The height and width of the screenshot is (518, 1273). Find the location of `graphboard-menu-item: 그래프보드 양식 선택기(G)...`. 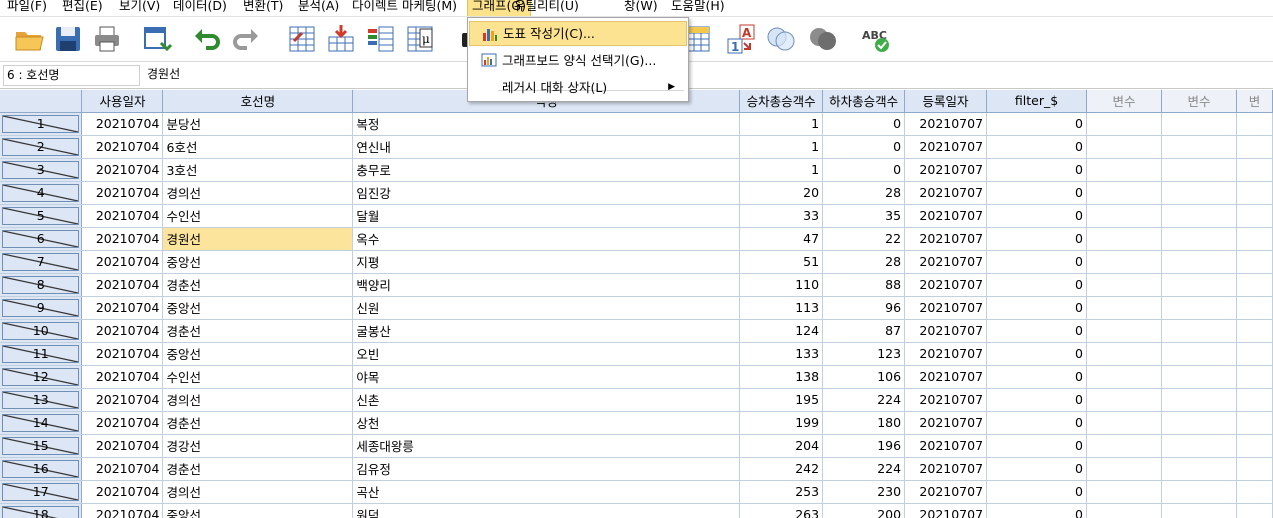

graphboard-menu-item: 그래프보드 양식 선택기(G)... is located at coordinates (578, 60).